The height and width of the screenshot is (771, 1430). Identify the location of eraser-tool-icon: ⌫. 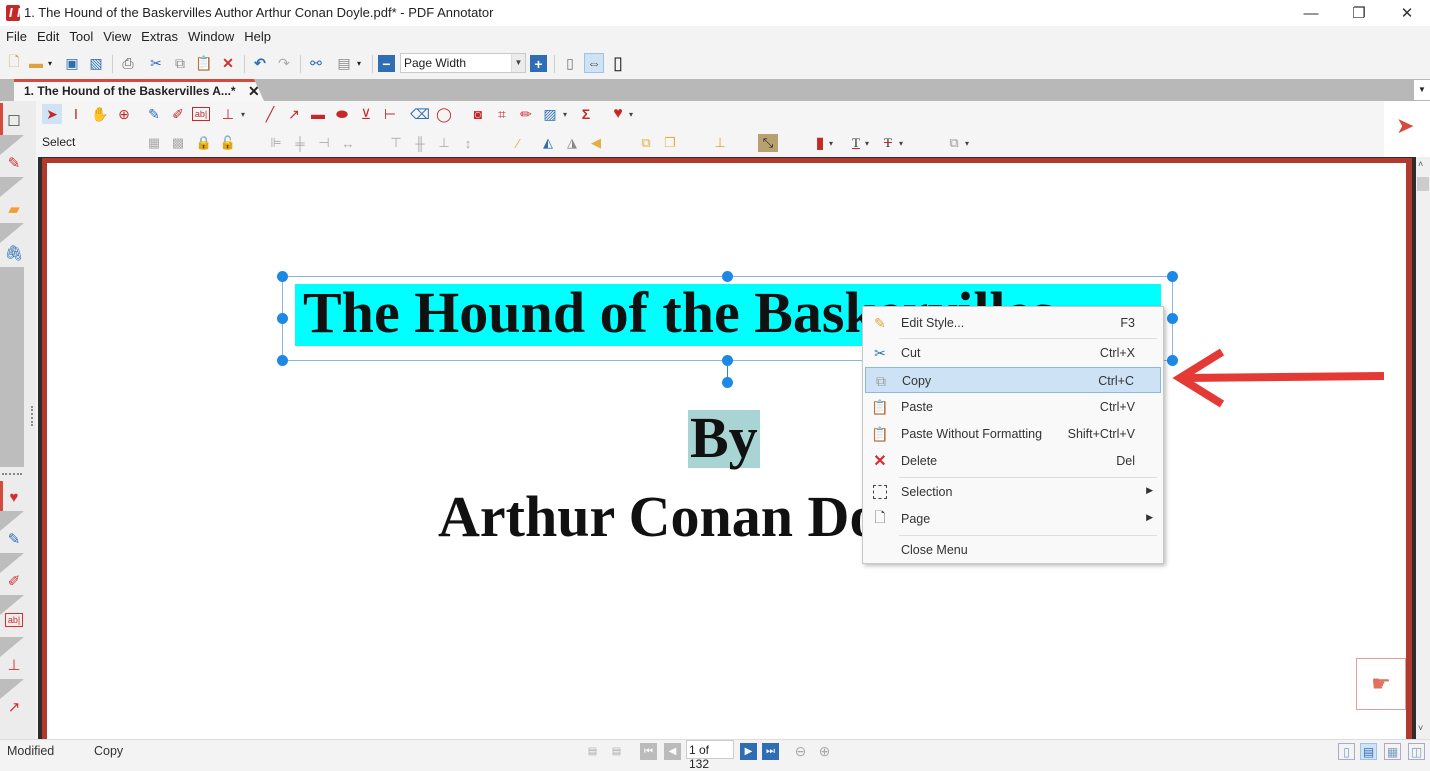
(420, 114).